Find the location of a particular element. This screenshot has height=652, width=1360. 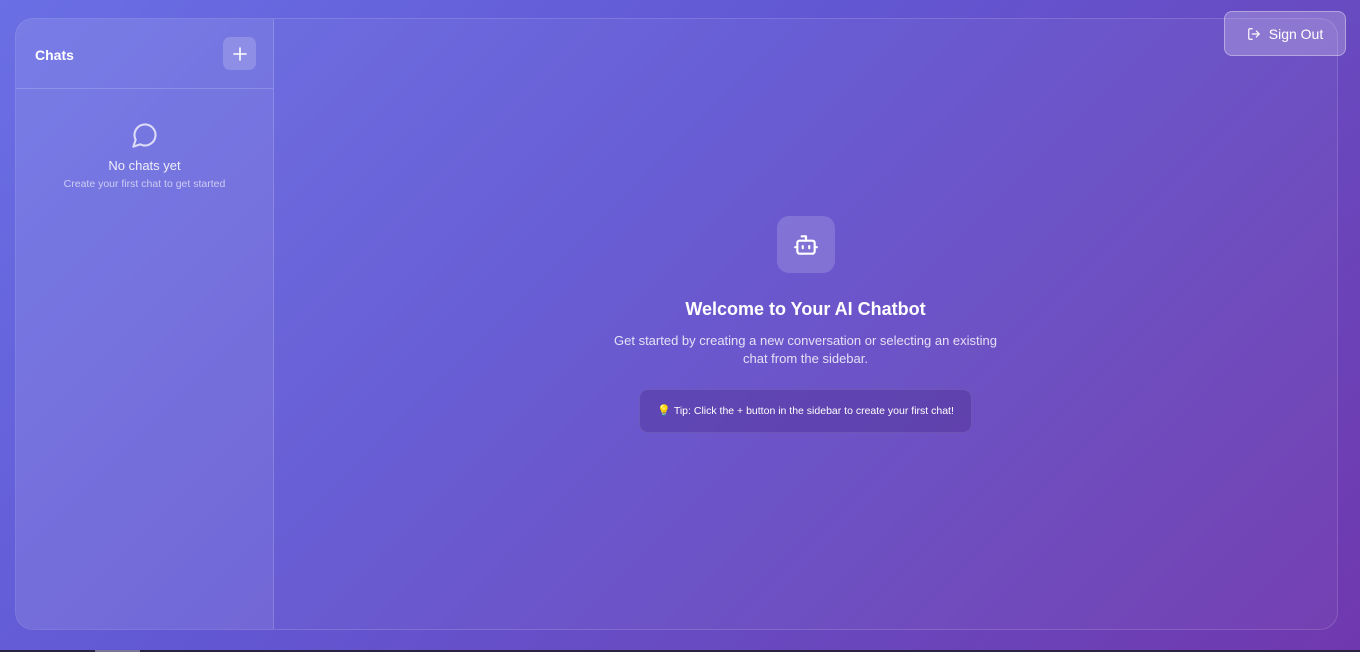

bot-icon is located at coordinates (805, 244).